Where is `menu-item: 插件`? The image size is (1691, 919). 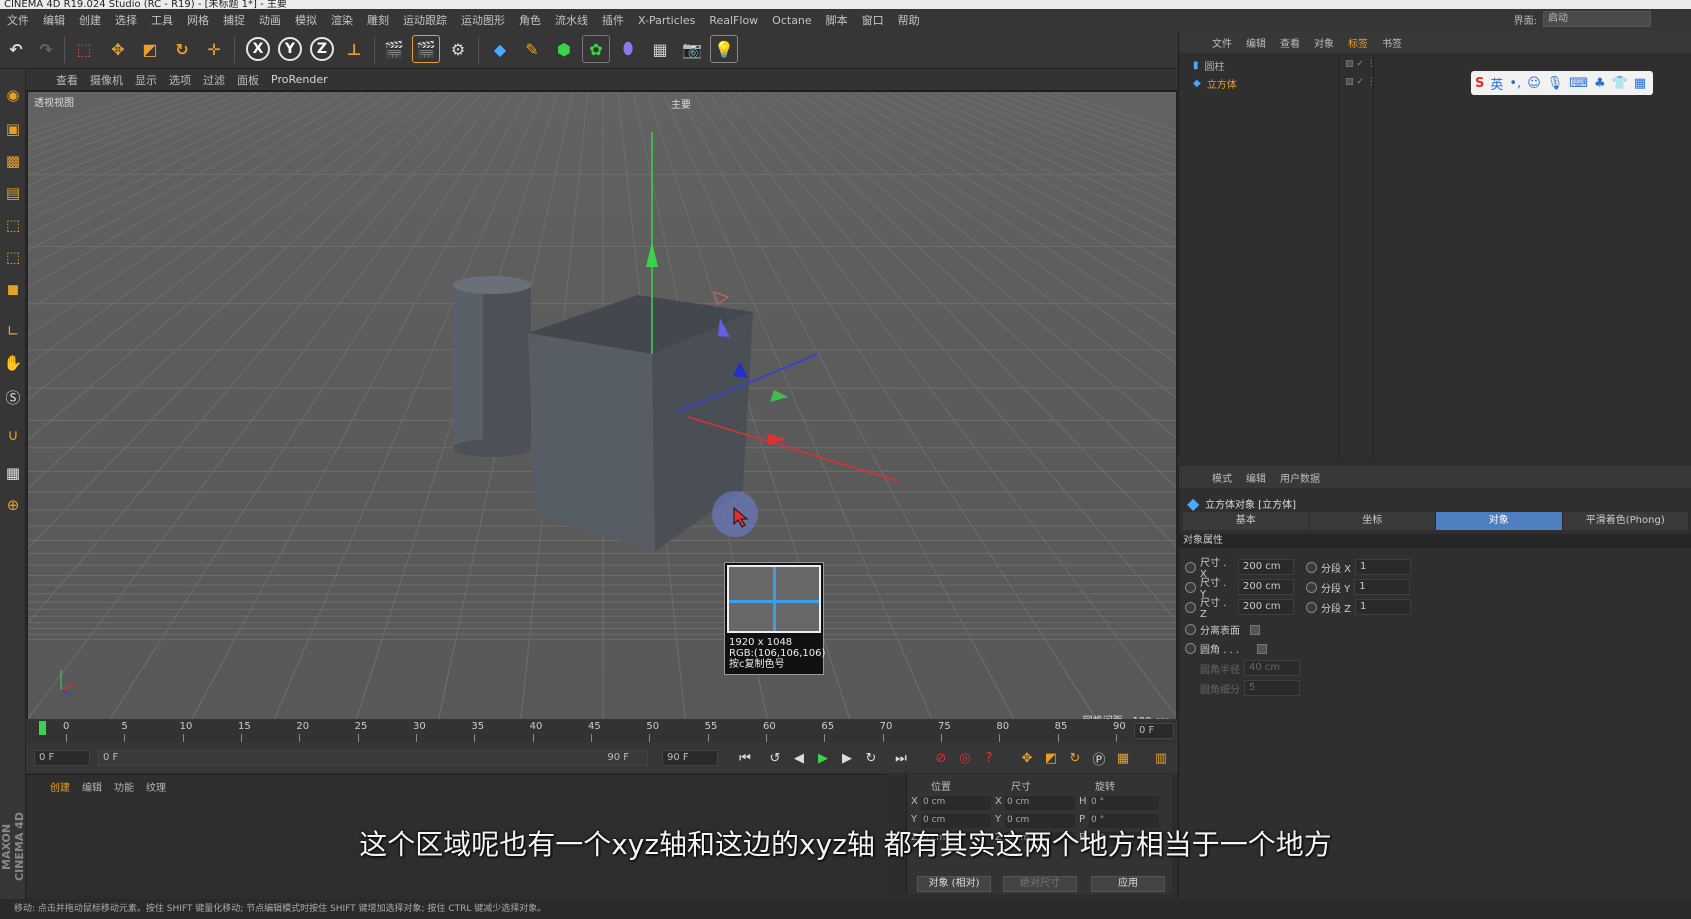
menu-item: 插件 is located at coordinates (613, 20).